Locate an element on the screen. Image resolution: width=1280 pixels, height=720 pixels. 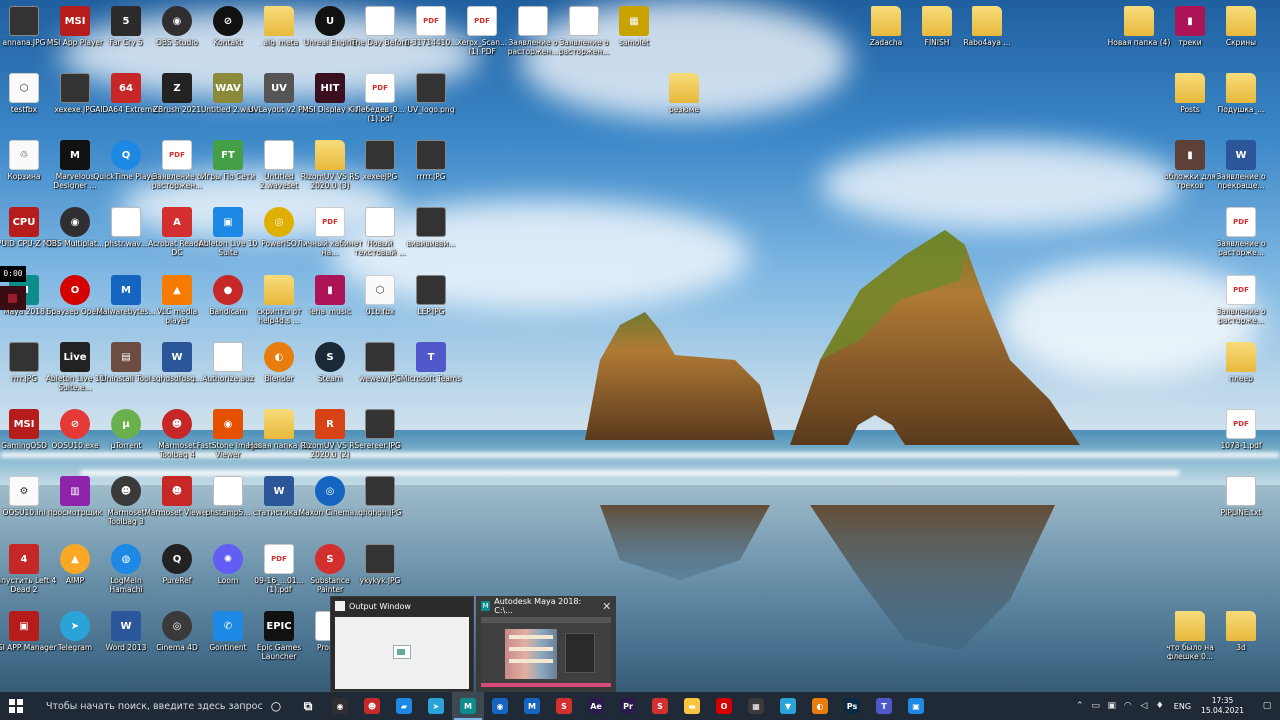
taskbar-app-file-explorer: ▬ is located at coordinates (692, 706).